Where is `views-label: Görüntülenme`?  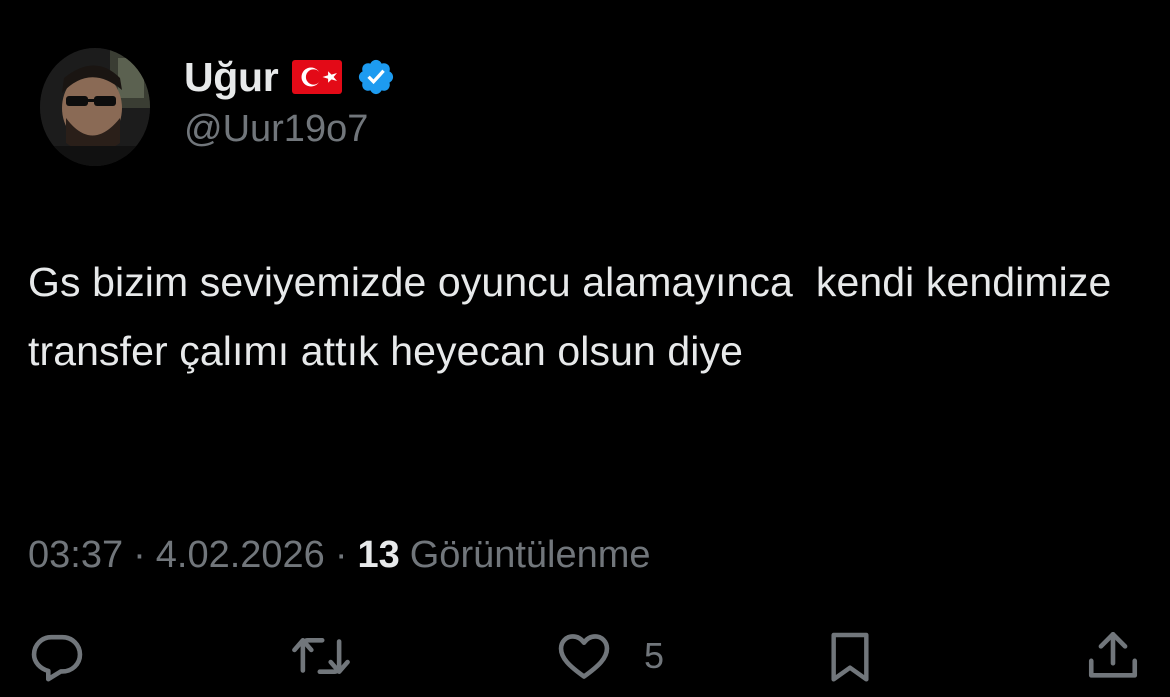
views-label: Görüntülenme is located at coordinates (530, 554).